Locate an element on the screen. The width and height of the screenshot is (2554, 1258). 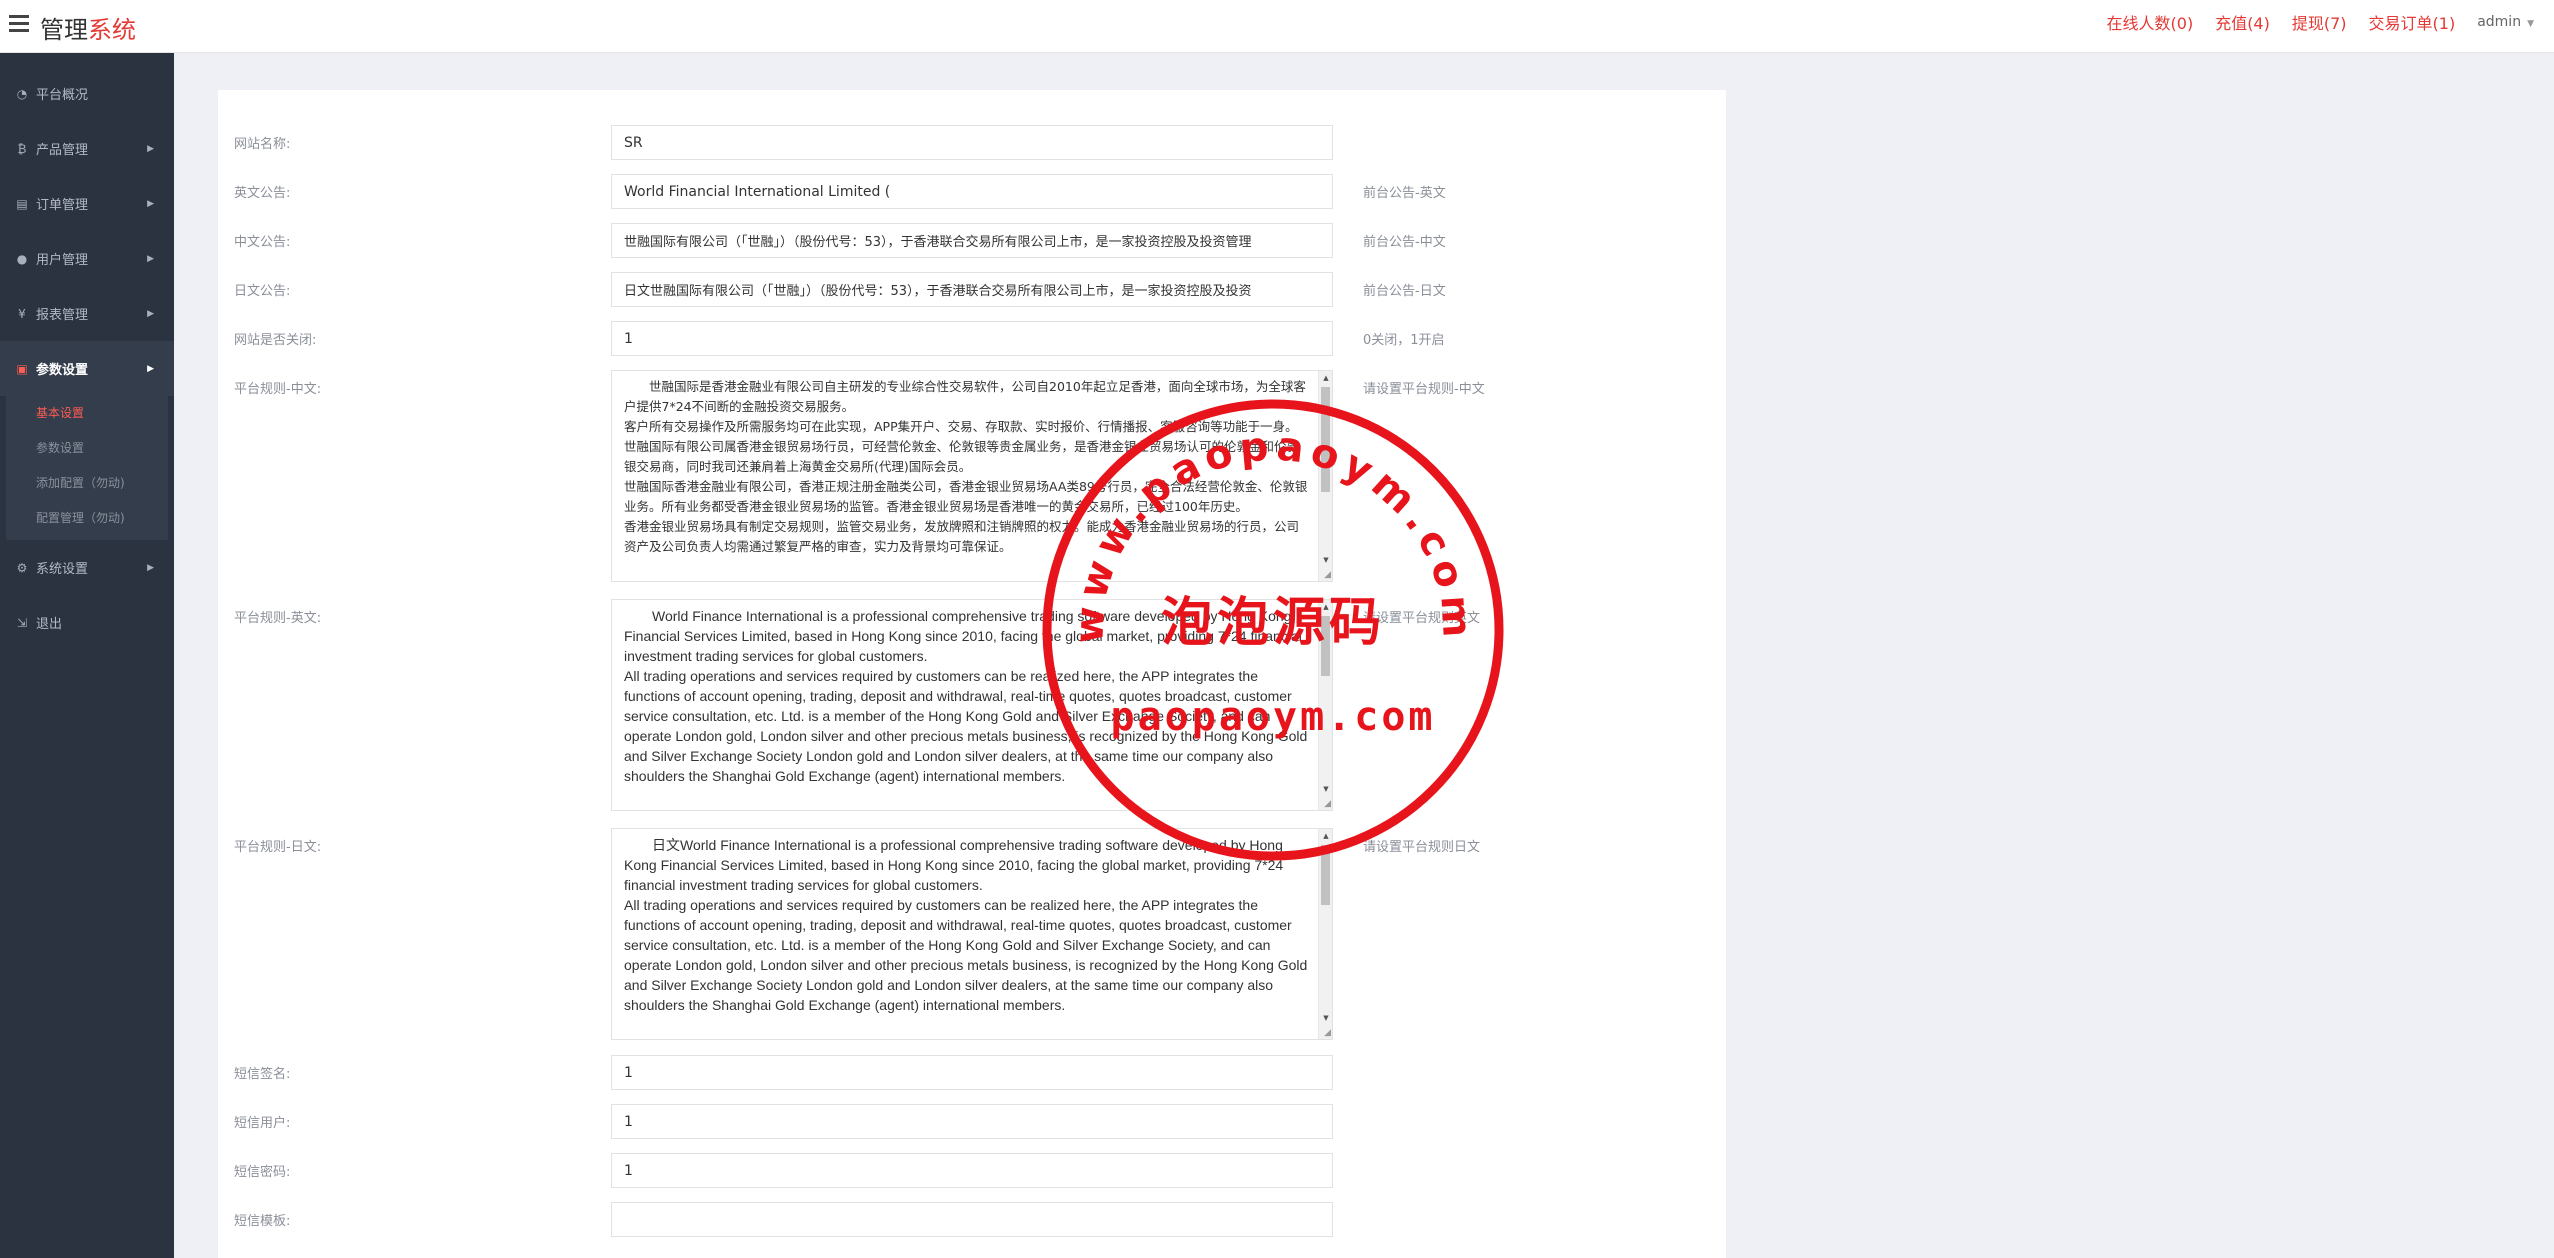
sidebar-item-label: 系统设置 is located at coordinates (62, 569).